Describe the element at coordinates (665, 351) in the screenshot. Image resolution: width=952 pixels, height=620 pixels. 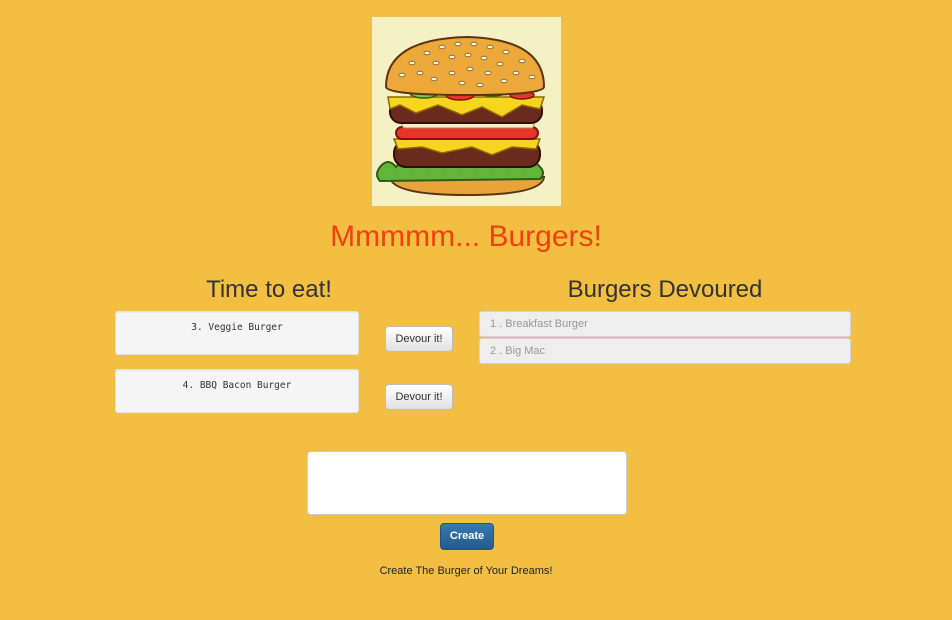
I see `devoured-burger-item: 2 . Big Mac` at that location.